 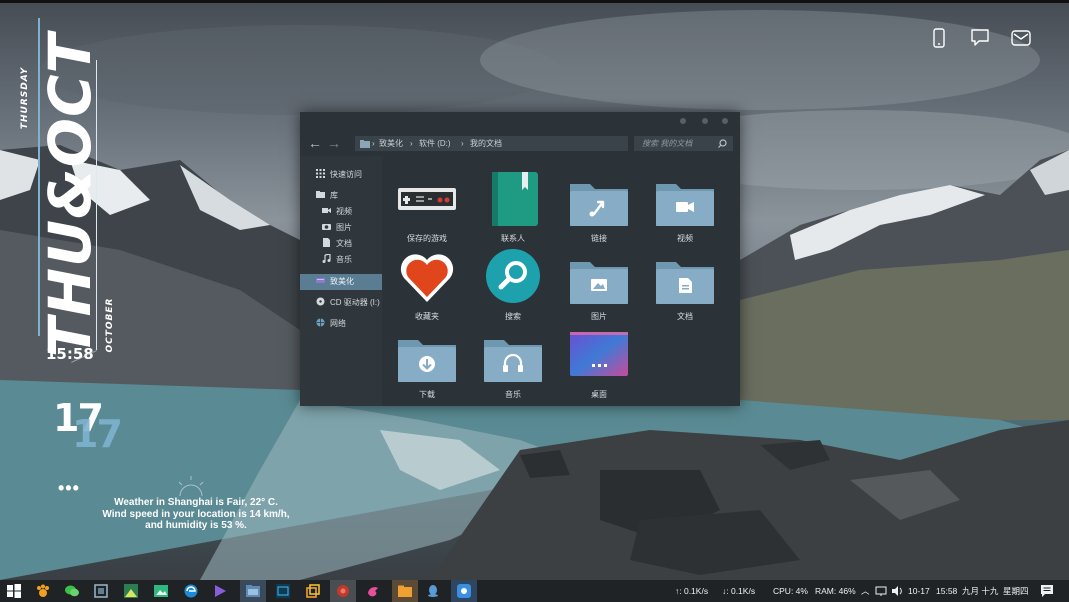 I want to click on tray-date: 10-17, so click(x=919, y=591).